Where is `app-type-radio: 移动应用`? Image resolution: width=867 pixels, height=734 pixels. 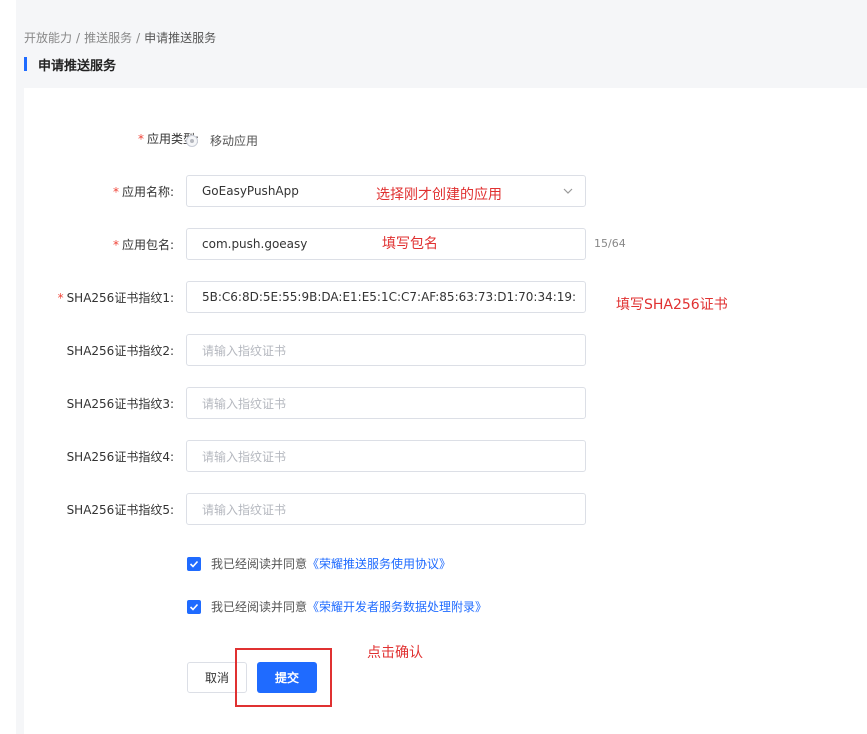 app-type-radio: 移动应用 is located at coordinates (222, 140).